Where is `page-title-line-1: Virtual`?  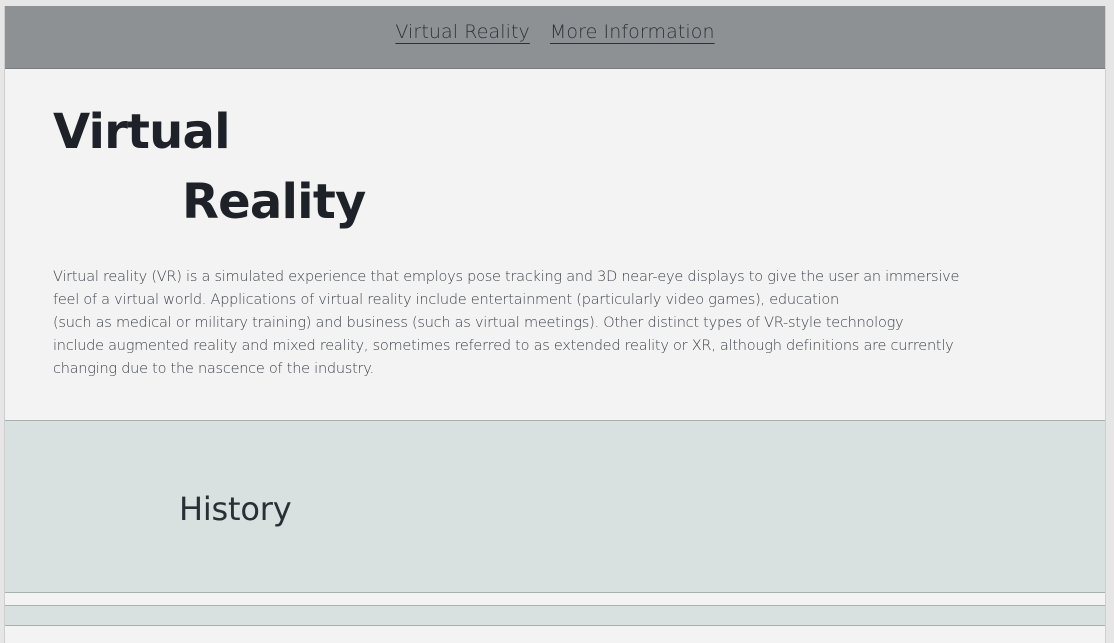 page-title-line-1: Virtual is located at coordinates (142, 132).